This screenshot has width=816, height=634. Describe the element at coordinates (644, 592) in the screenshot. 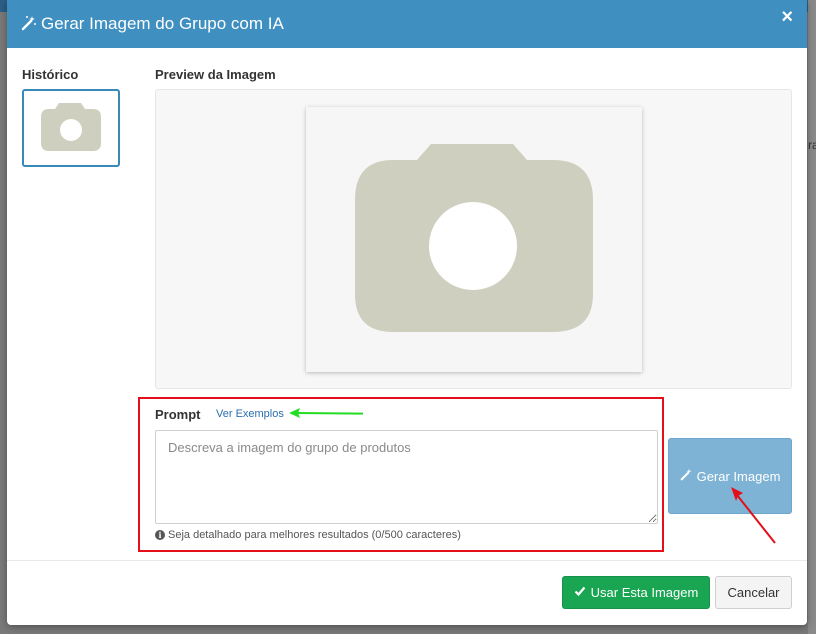

I see `use-this-image-label: Usar Esta Imagem` at that location.